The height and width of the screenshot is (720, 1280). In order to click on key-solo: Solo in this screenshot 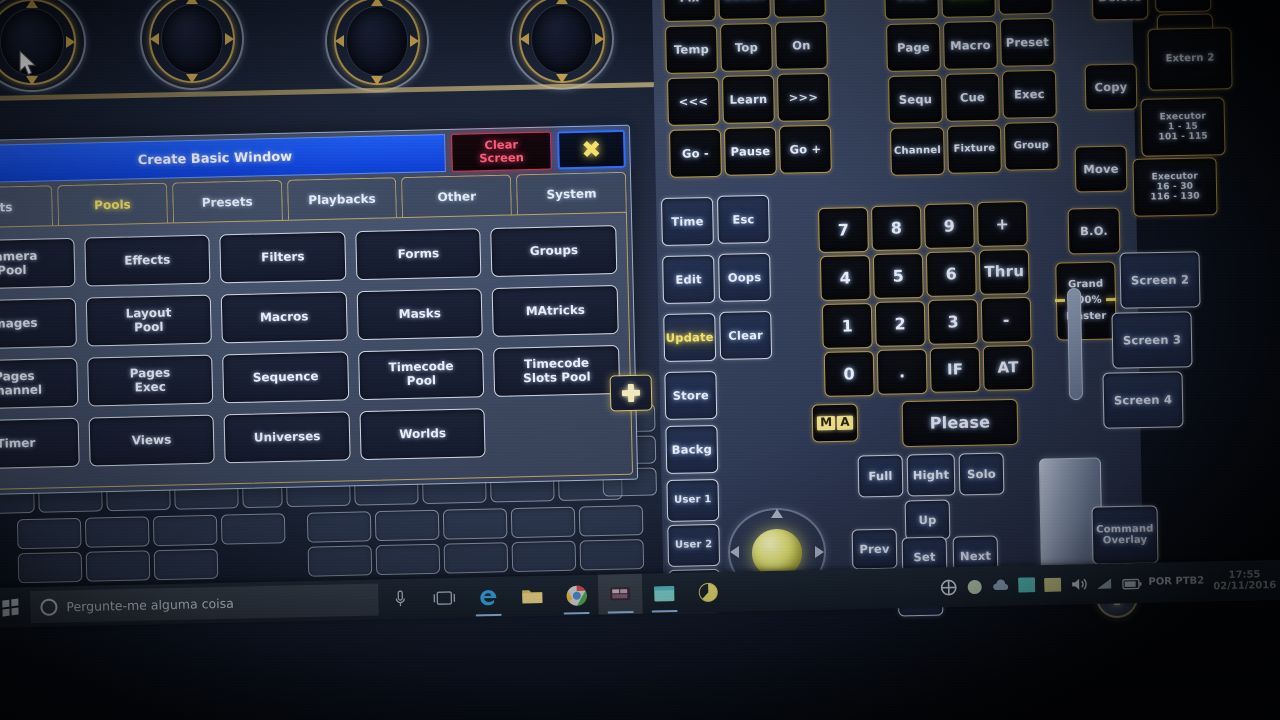, I will do `click(981, 474)`.